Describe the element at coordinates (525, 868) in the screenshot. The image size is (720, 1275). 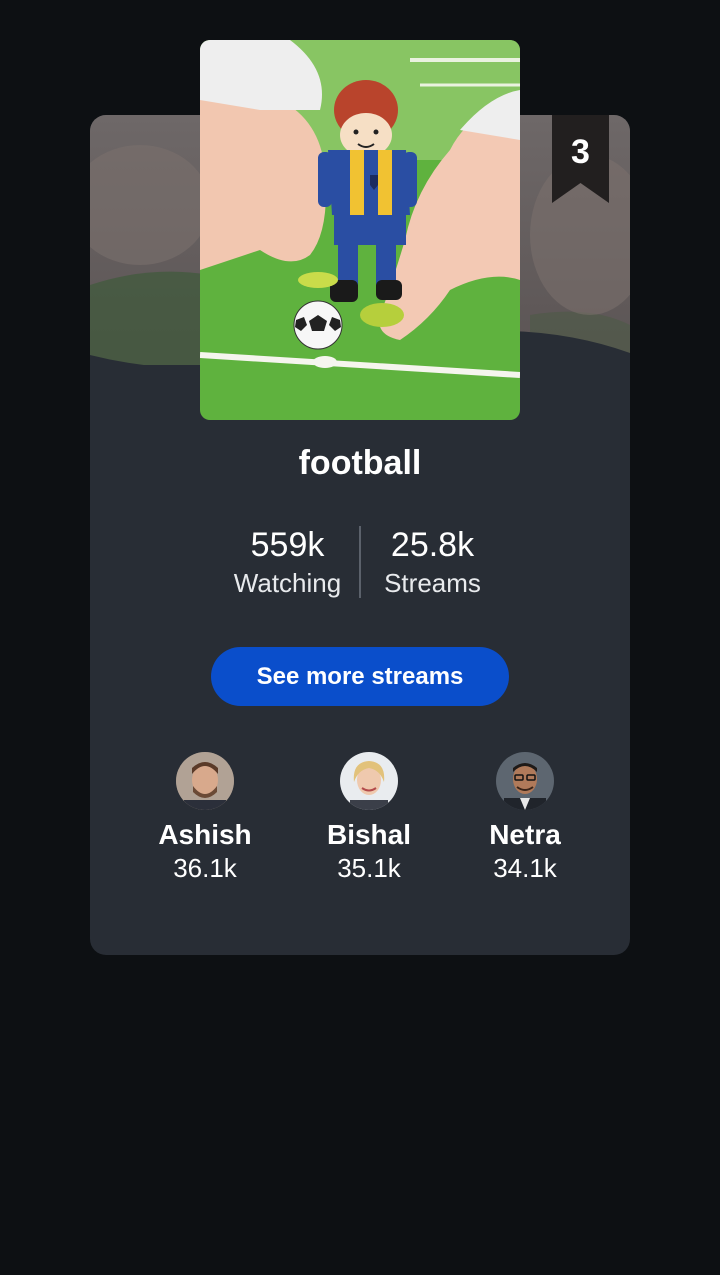
I see `streamer-count: 34.1k` at that location.